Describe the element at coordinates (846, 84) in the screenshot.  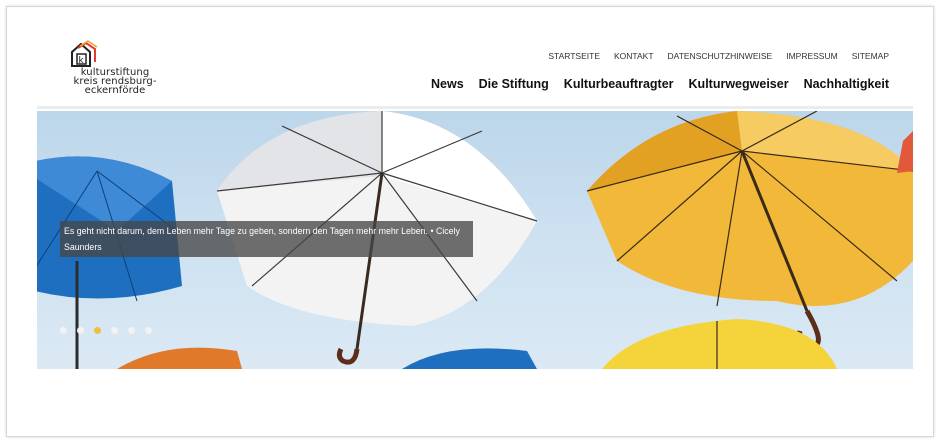
I see `main-nav-nachhaltigkeit: Nachhaltigkeit` at that location.